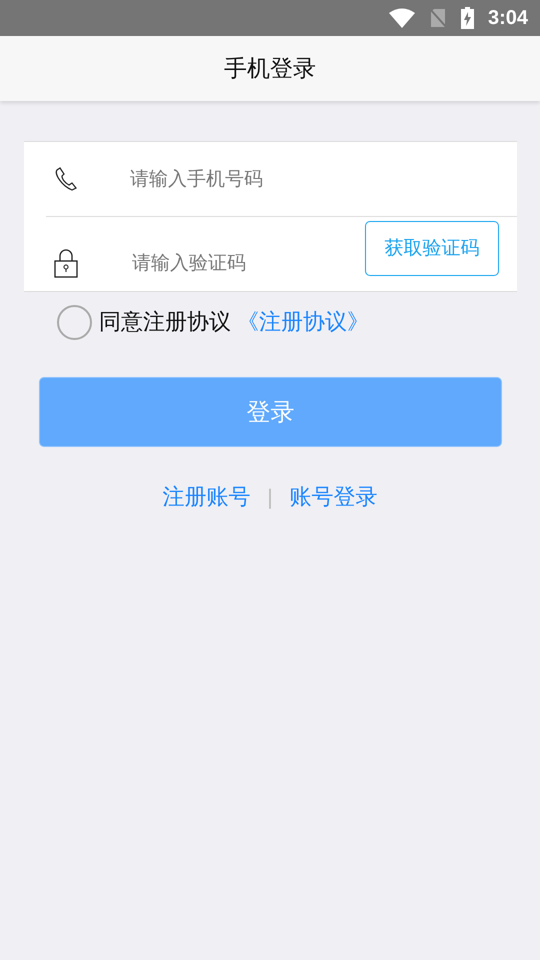 Image resolution: width=540 pixels, height=960 pixels. Describe the element at coordinates (270, 69) in the screenshot. I see `page-title: 手机登录` at that location.